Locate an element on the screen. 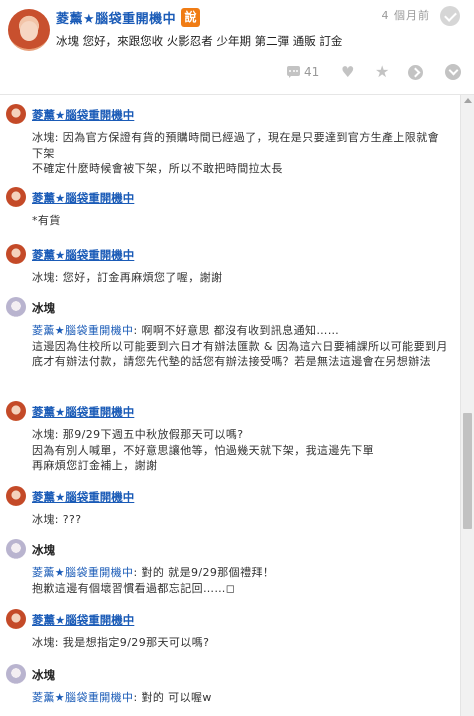 The width and height of the screenshot is (474, 716). share-icon is located at coordinates (415, 72).